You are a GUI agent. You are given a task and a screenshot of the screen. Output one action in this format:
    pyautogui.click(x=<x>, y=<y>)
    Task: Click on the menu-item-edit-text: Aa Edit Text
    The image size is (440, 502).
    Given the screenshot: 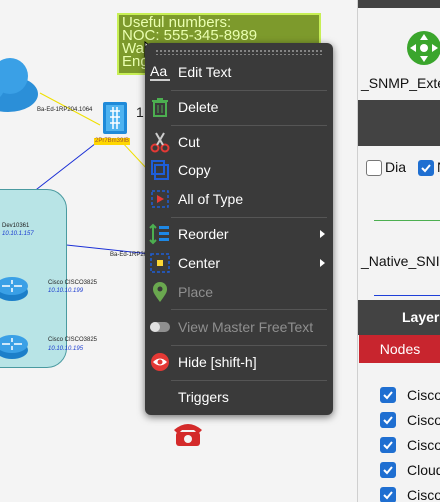 What is the action you would take?
    pyautogui.click(x=239, y=72)
    